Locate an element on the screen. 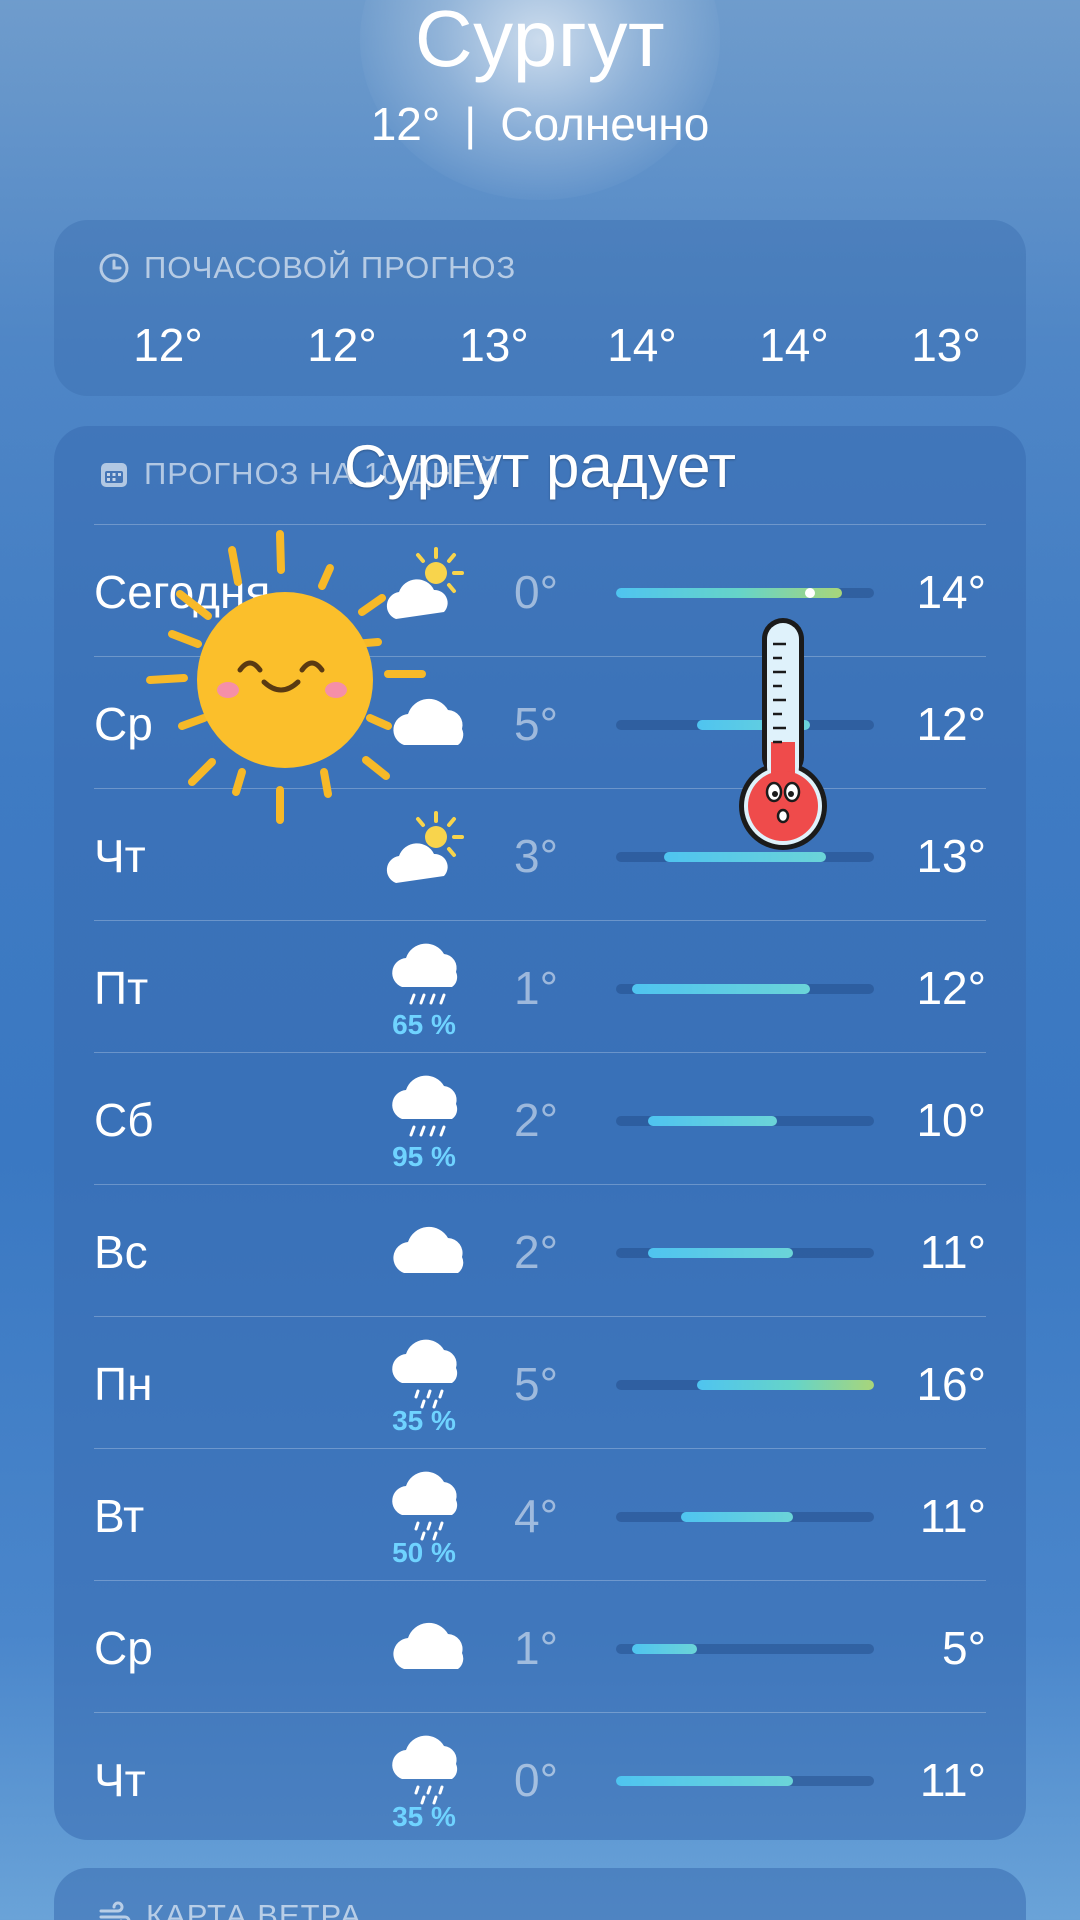 The height and width of the screenshot is (1920, 1080). location-header: Сургут 12° | Солнечно is located at coordinates (540, 76).